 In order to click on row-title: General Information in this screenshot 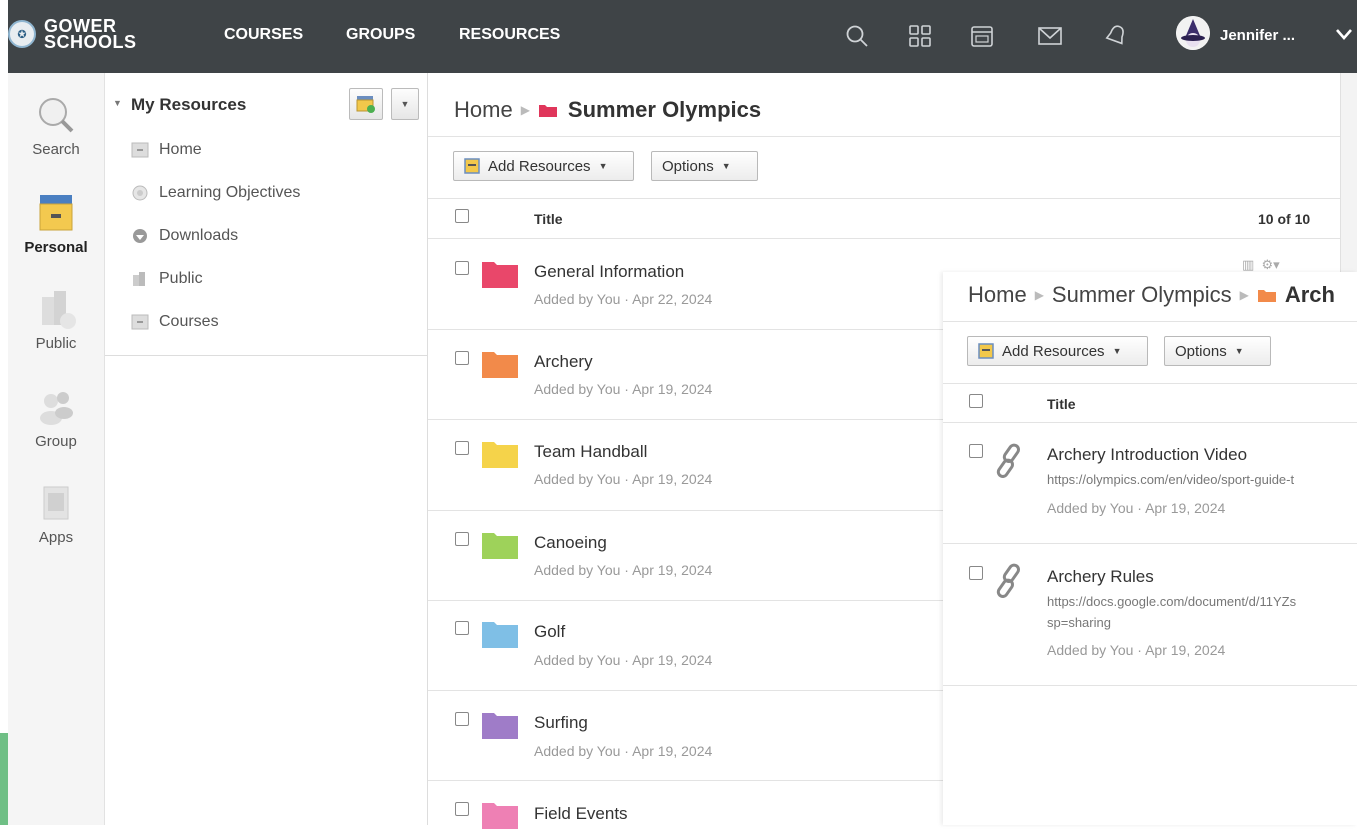, I will do `click(609, 272)`.